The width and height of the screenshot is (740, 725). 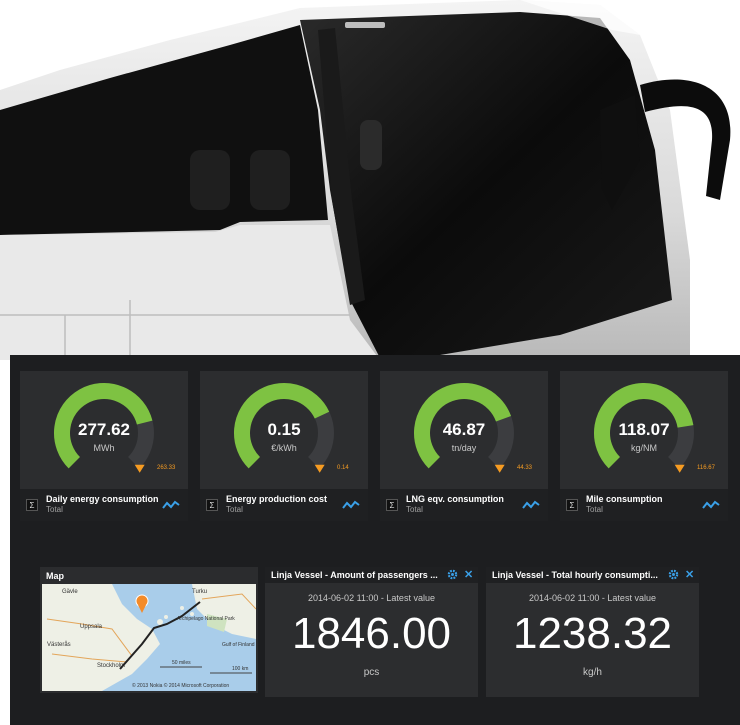 I want to click on gauge-value: 0.15, so click(x=284, y=429).